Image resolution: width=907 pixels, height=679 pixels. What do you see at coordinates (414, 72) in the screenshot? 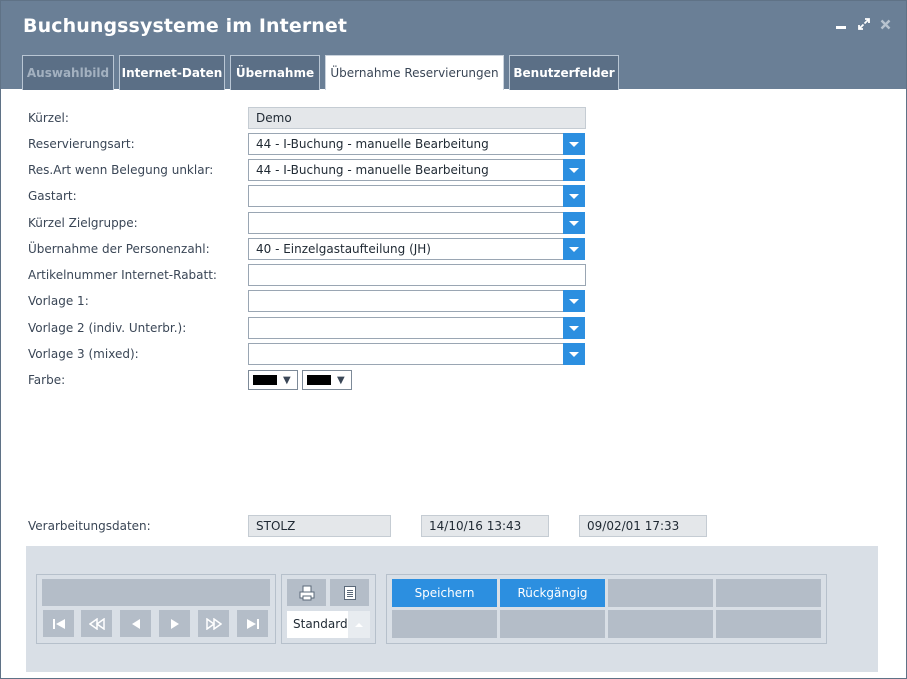
I see `tab-uebernahme-reservierungen: Übernahme Reservierungen` at bounding box center [414, 72].